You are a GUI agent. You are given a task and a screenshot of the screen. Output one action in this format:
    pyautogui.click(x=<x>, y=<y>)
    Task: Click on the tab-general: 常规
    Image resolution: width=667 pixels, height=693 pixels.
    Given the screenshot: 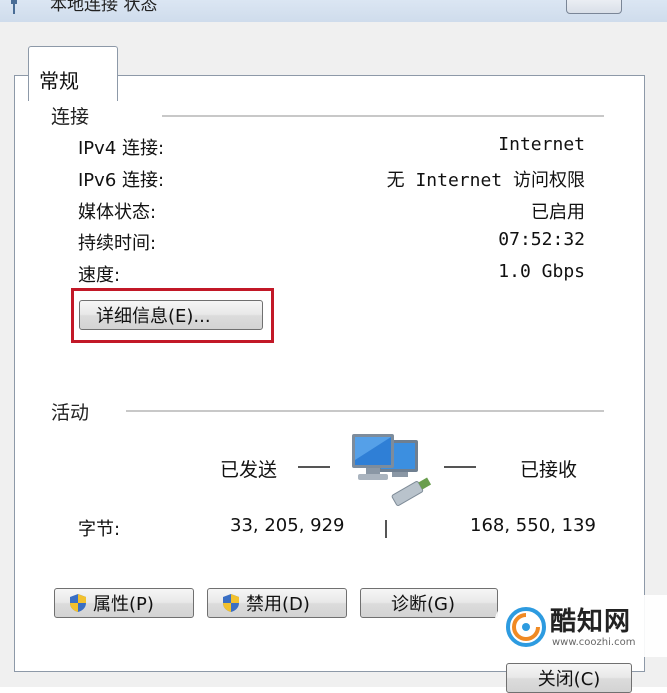 What is the action you would take?
    pyautogui.click(x=73, y=73)
    